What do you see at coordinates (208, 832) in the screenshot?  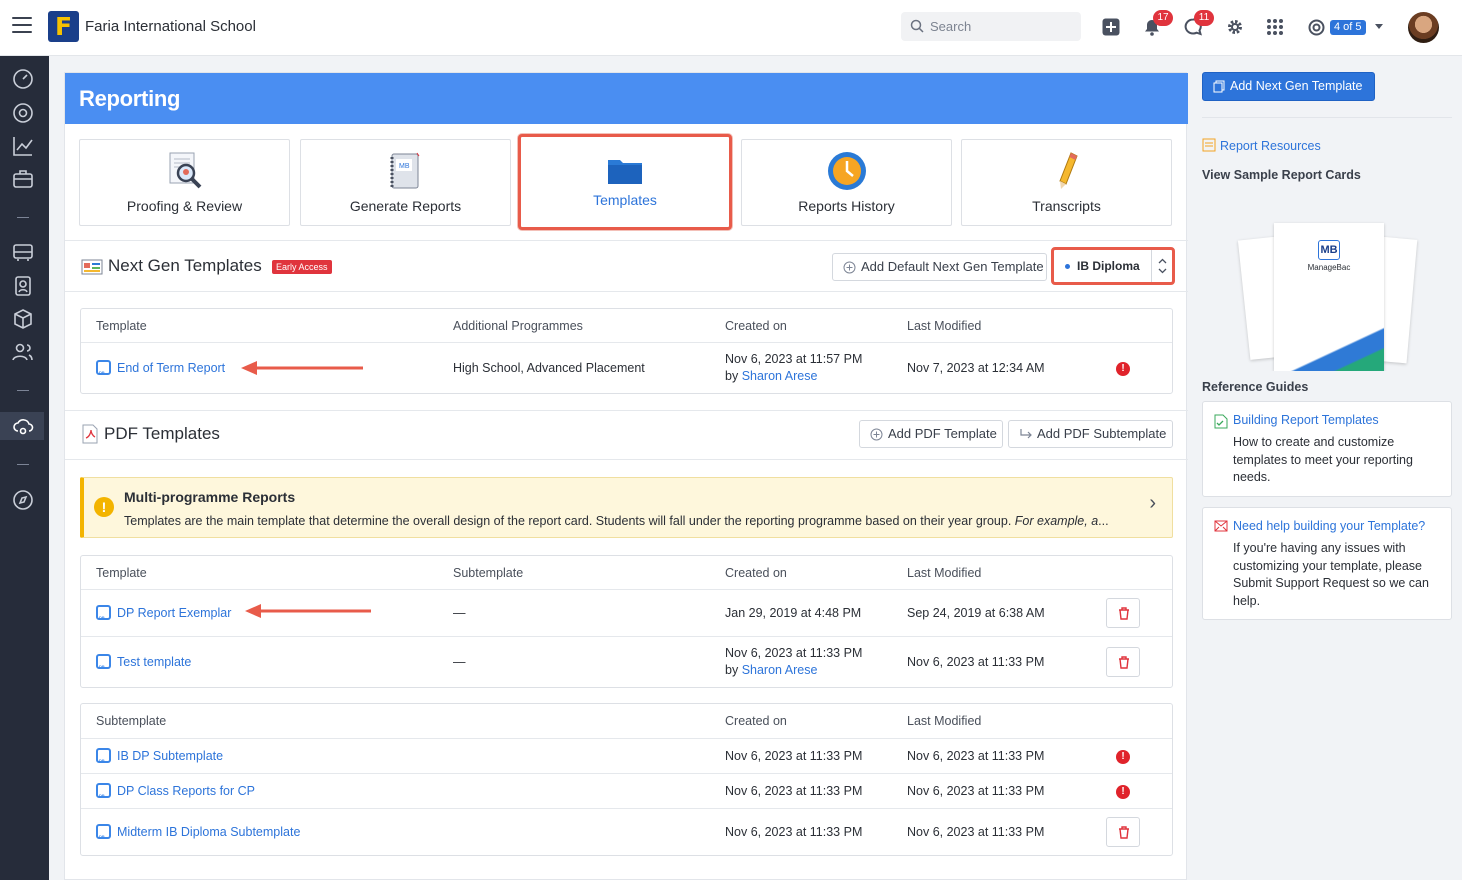 I see `subtemplate-link: Midterm IB Diploma Subtemplate` at bounding box center [208, 832].